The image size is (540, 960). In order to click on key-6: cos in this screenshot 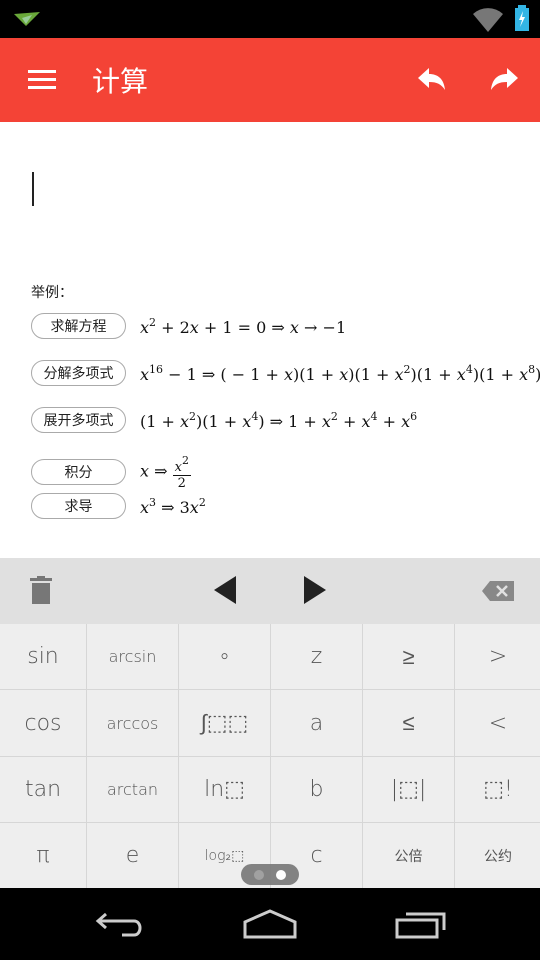, I will do `click(43, 723)`.